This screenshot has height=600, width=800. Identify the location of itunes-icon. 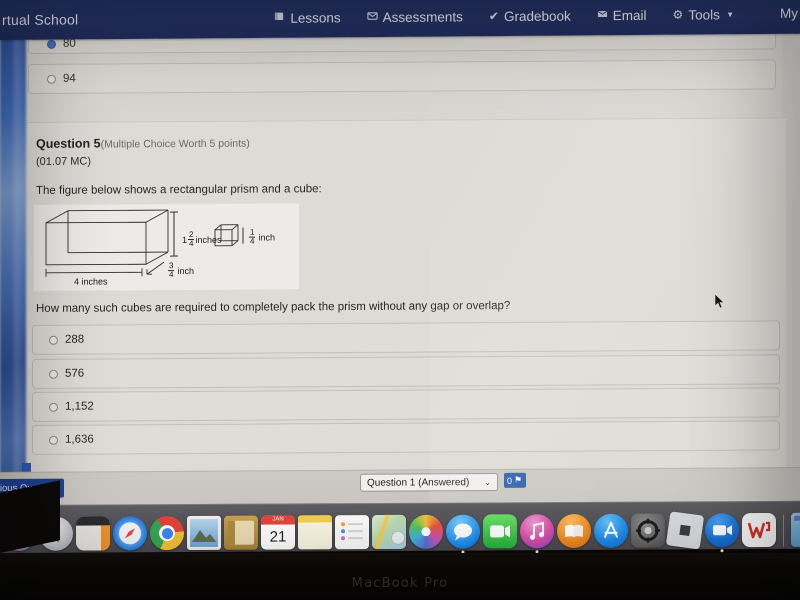
(537, 534).